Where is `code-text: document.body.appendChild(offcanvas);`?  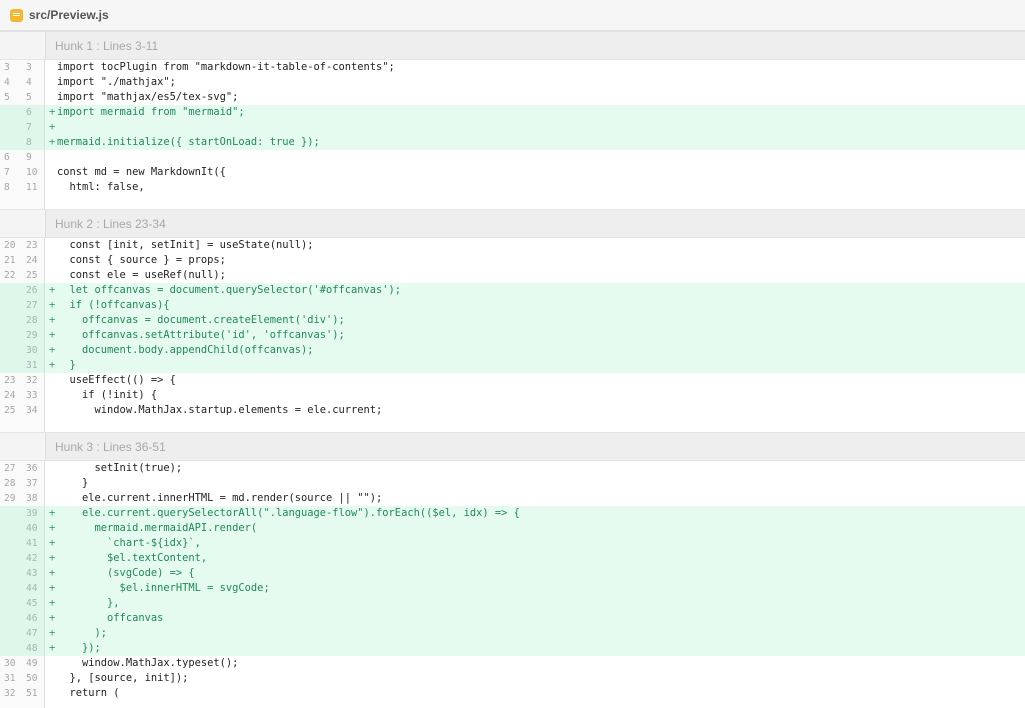
code-text: document.body.appendChild(offcanvas); is located at coordinates (185, 350).